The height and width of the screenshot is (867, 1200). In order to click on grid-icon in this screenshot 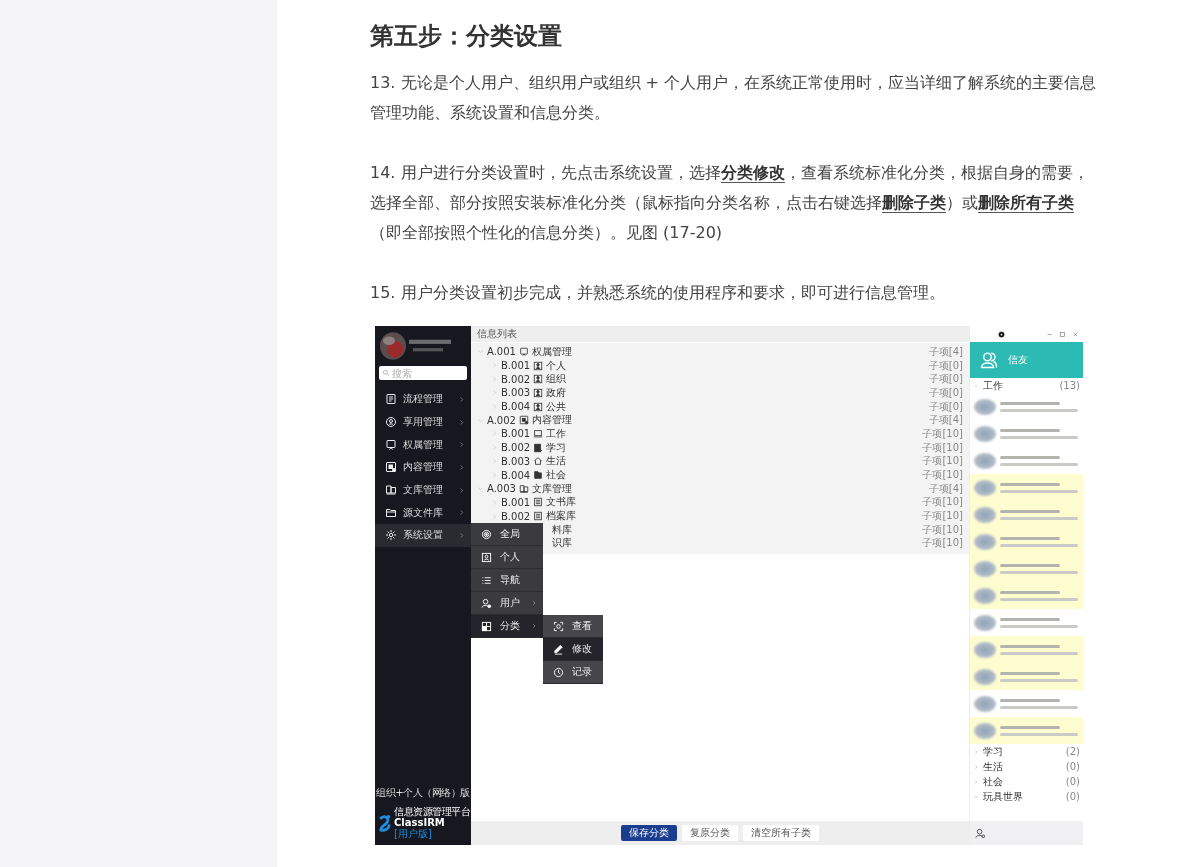, I will do `click(486, 626)`.